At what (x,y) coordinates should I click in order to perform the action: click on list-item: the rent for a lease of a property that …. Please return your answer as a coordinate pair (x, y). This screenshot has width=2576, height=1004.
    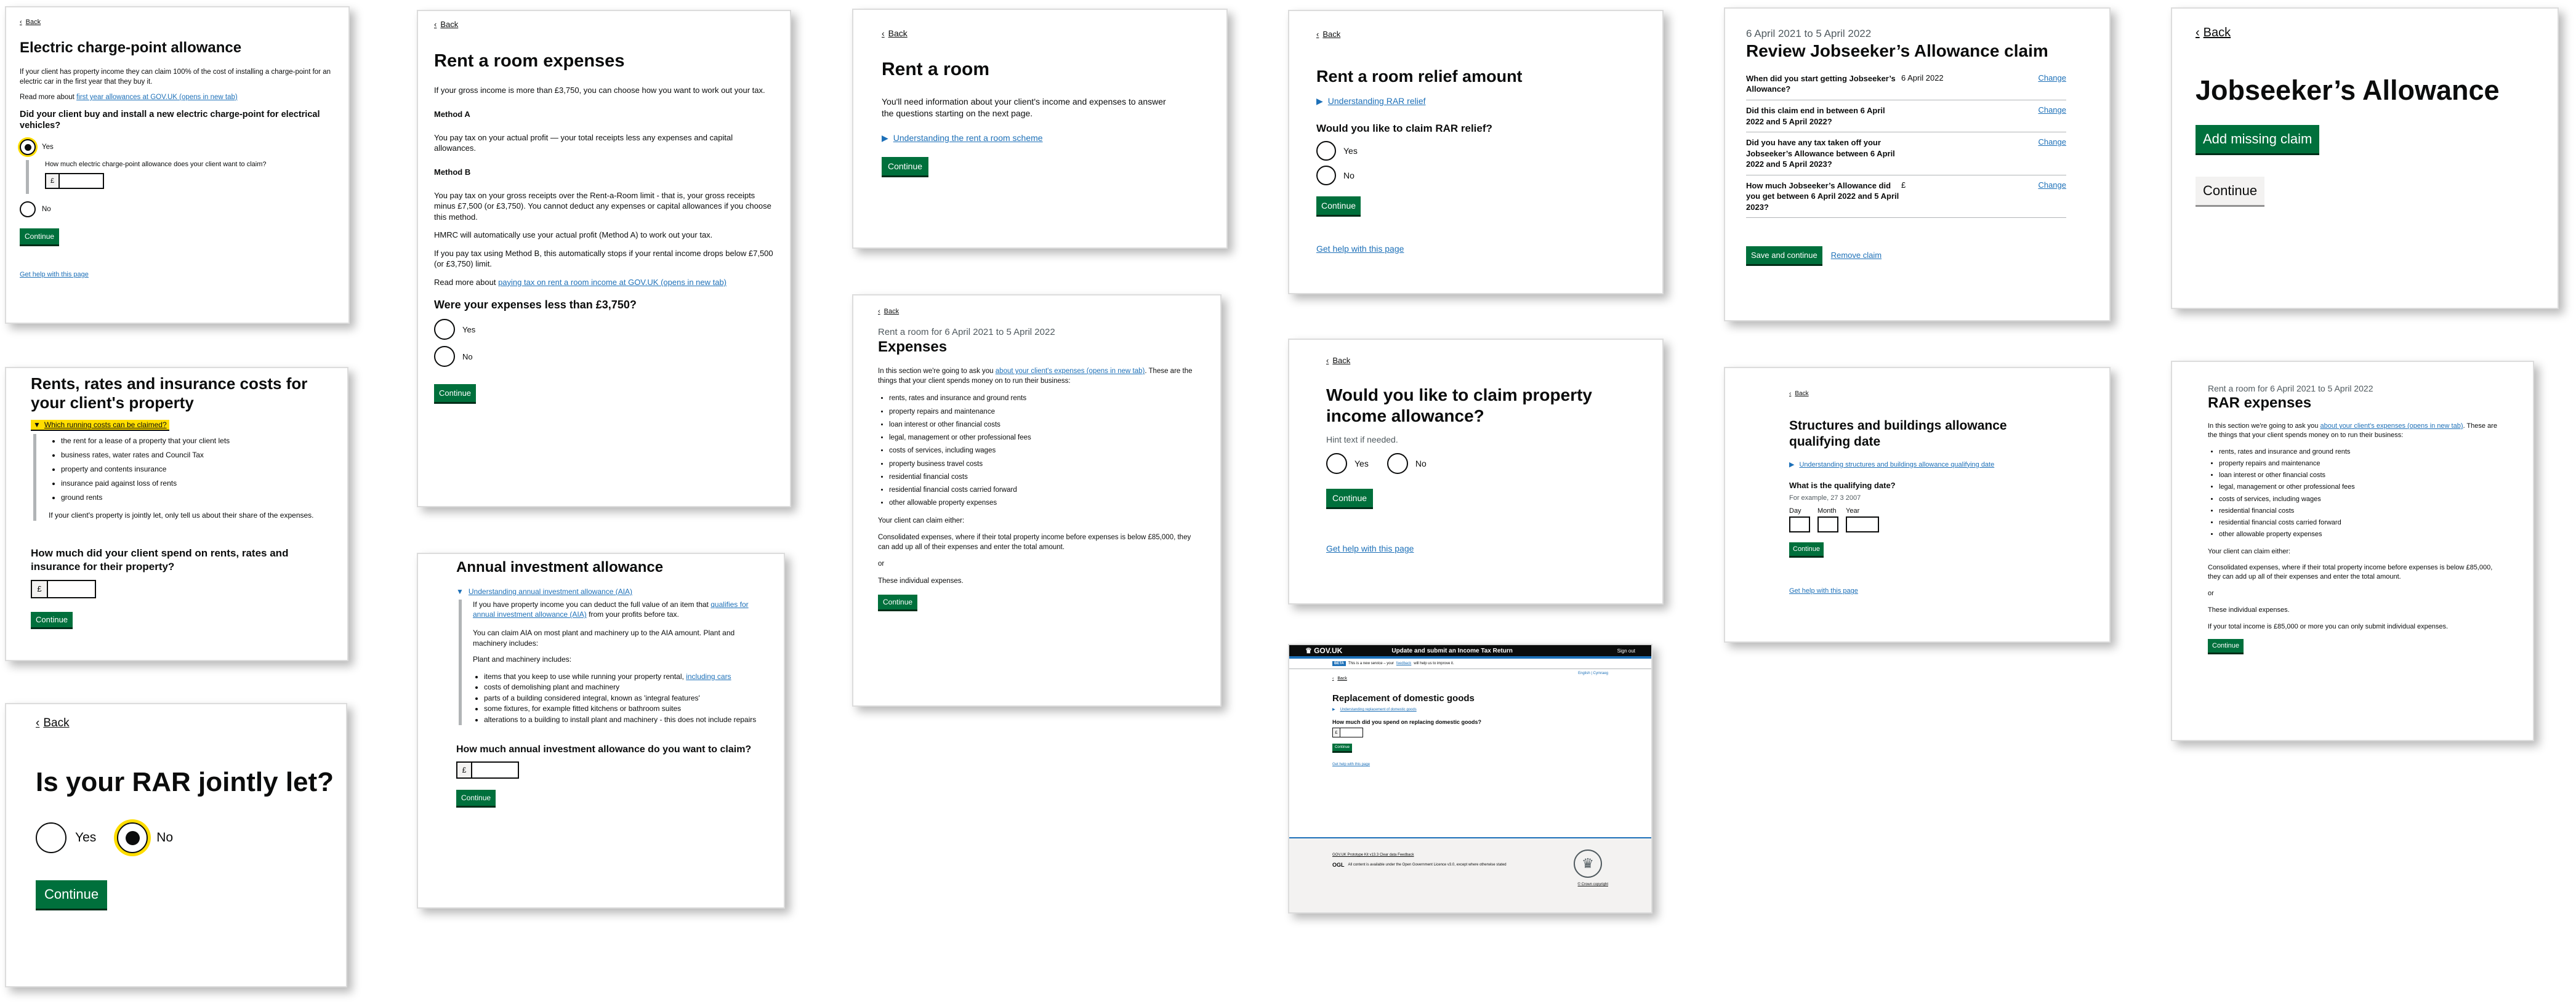
    Looking at the image, I should click on (195, 441).